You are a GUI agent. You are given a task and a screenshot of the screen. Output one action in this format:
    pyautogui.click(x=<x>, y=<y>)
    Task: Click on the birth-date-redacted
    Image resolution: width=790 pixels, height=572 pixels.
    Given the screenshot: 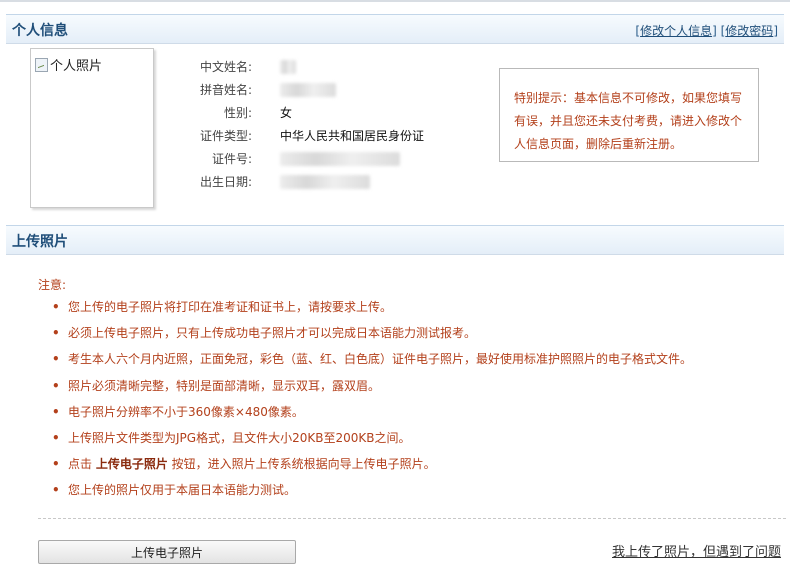 What is the action you would take?
    pyautogui.click(x=325, y=182)
    